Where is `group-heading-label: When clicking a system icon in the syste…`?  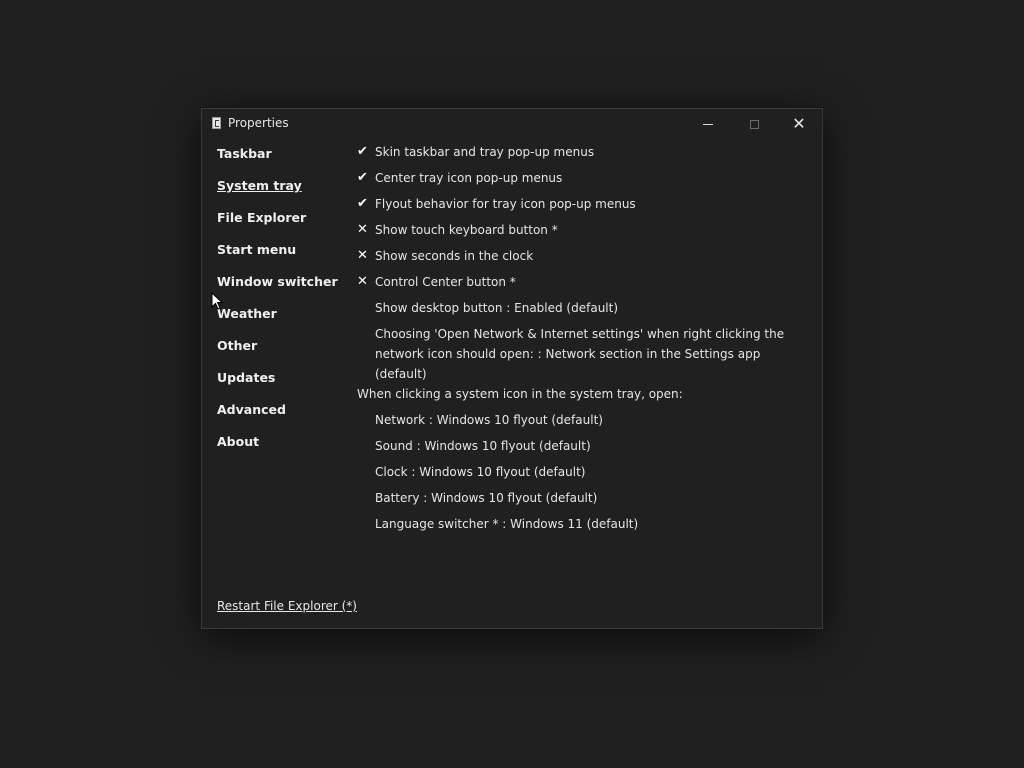
group-heading-label: When clicking a system icon in the syste… is located at coordinates (520, 394).